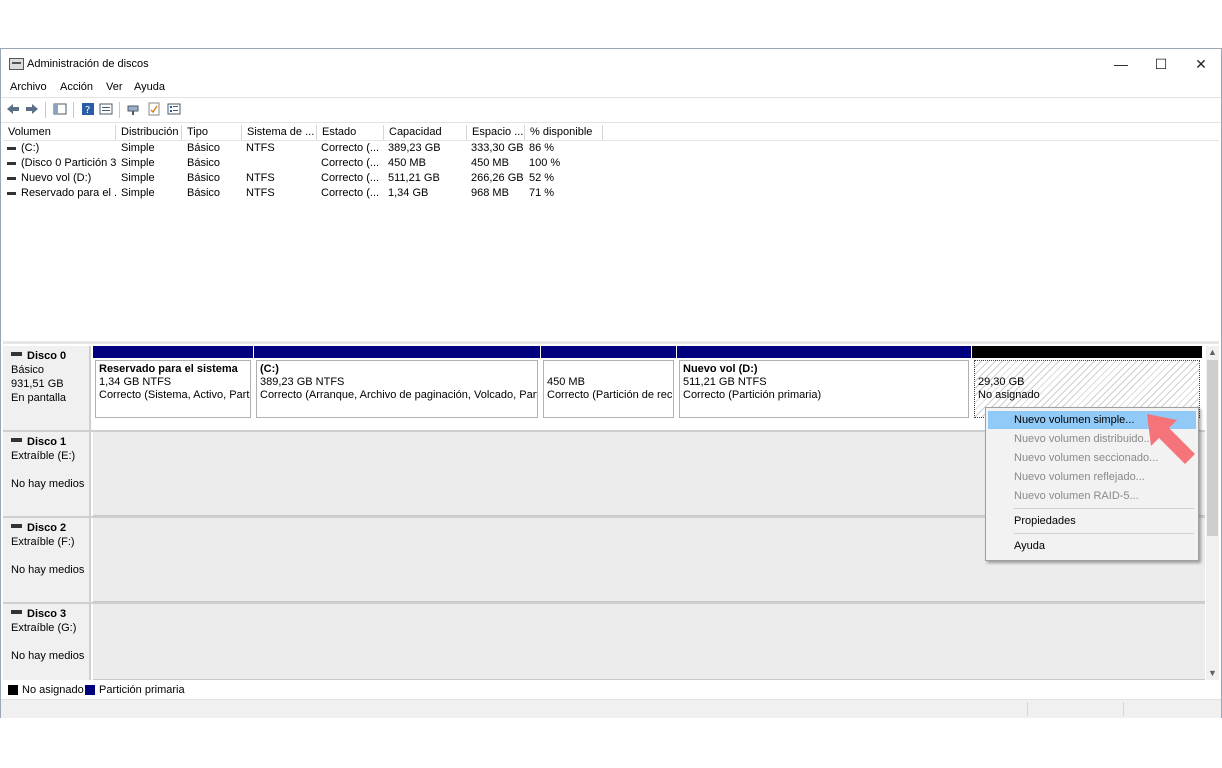  Describe the element at coordinates (269, 369) in the screenshot. I see `partition-title: (C:)` at that location.